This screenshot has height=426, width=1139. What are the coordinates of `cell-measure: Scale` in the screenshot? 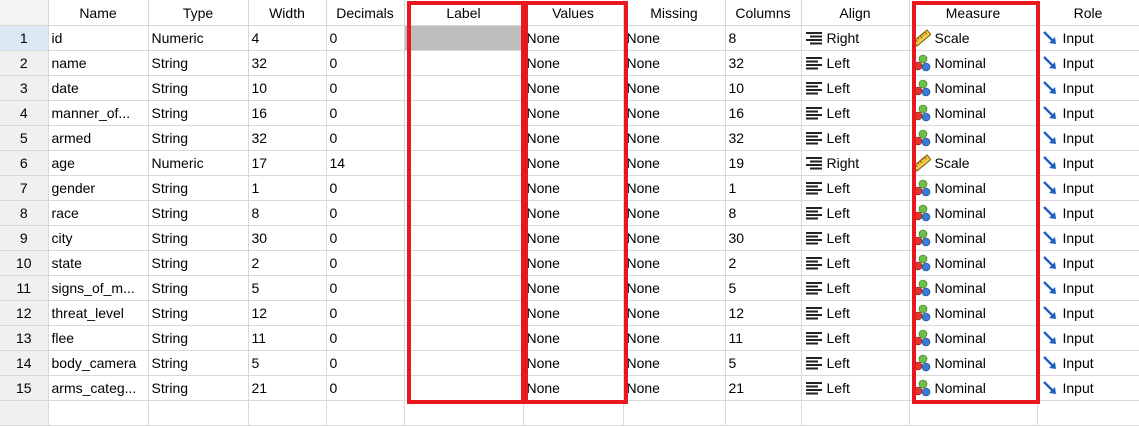 It's located at (973, 38).